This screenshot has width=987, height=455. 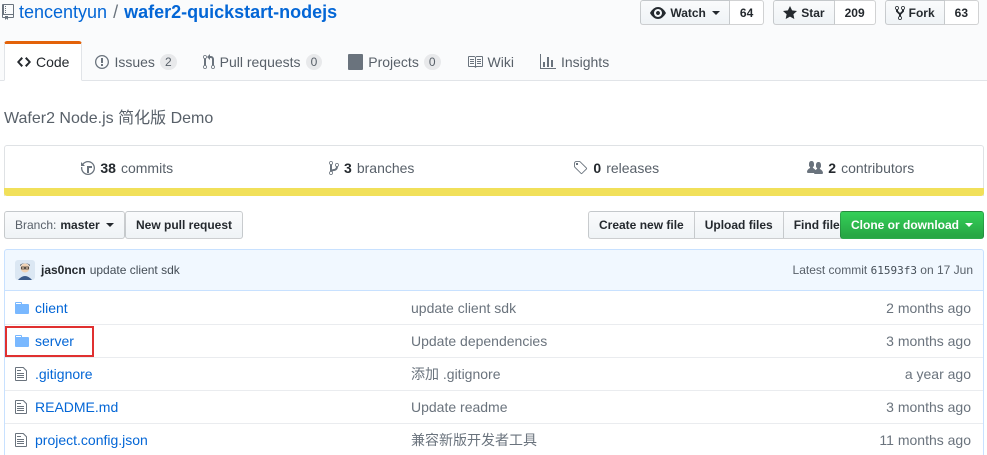 I want to click on repo-title: tencentyun / wafer2-quickstart-nodejs, so click(x=169, y=12).